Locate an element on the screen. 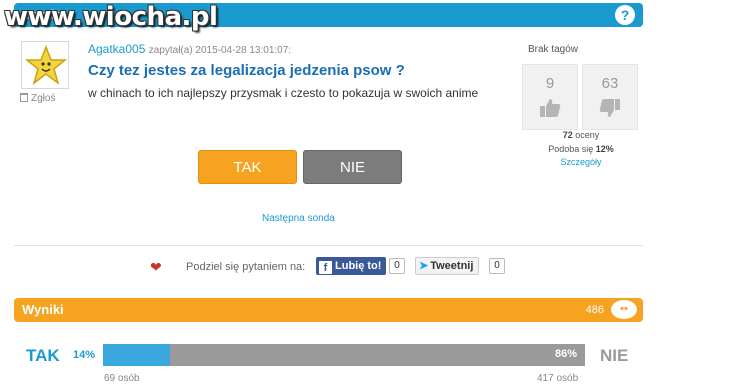 The width and height of the screenshot is (750, 392). result-no-label: NIE is located at coordinates (614, 355).